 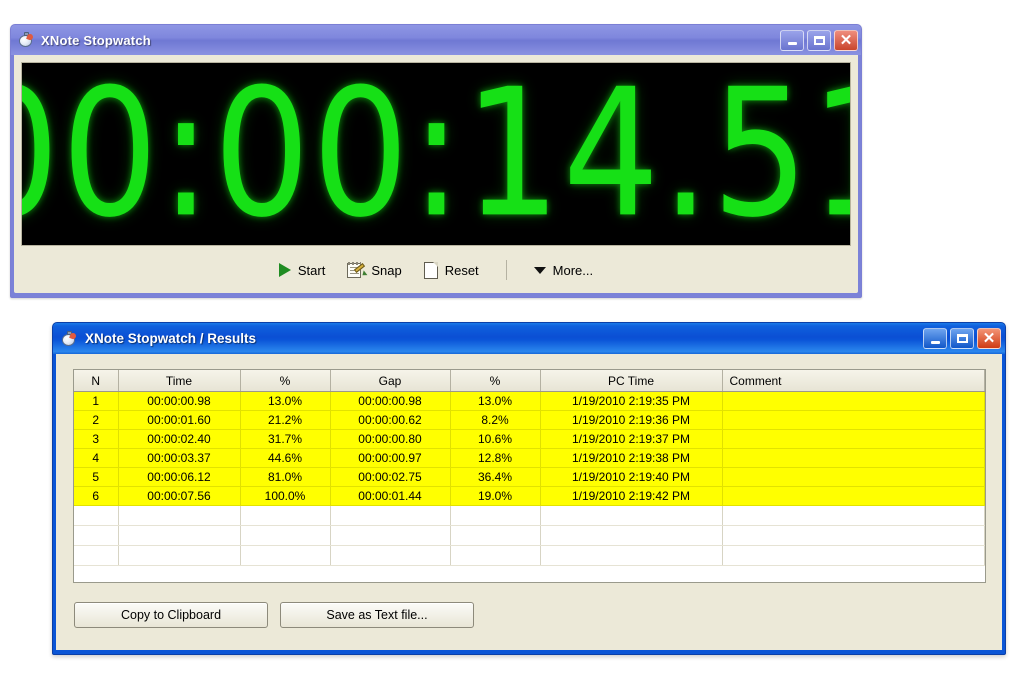 I want to click on stopwatch-titlebar-buttons: ✕, so click(x=819, y=40).